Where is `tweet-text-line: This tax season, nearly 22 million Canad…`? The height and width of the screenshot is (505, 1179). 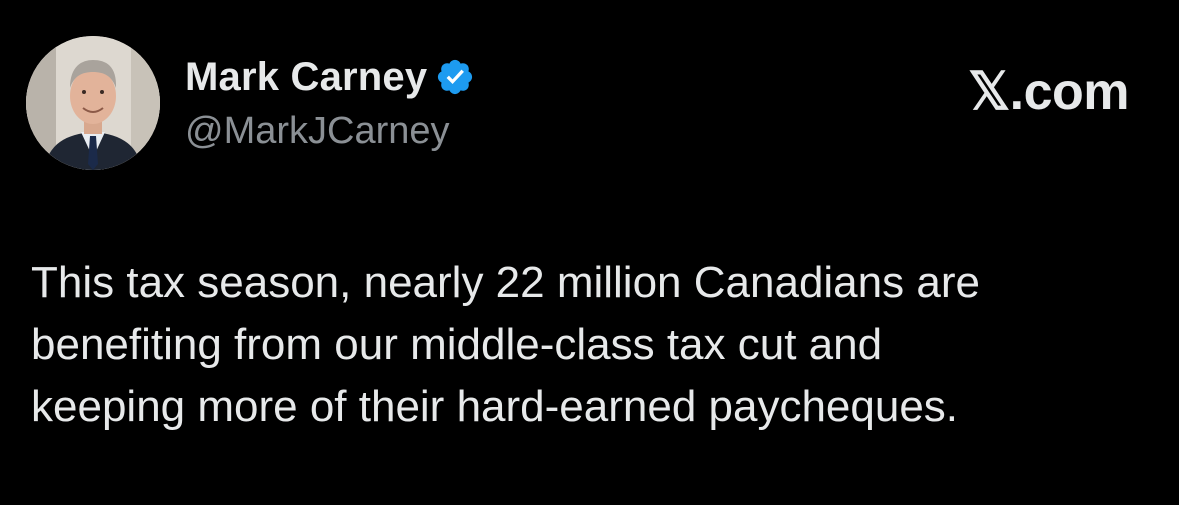 tweet-text-line: This tax season, nearly 22 million Canad… is located at coordinates (505, 282).